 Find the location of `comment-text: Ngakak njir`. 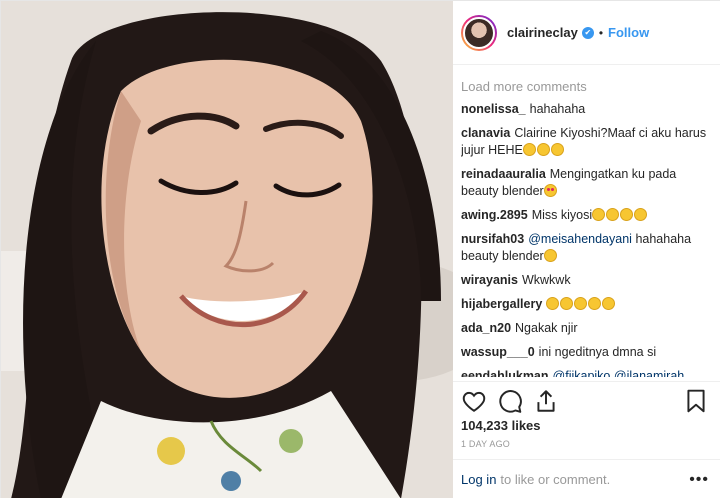

comment-text: Ngakak njir is located at coordinates (546, 328).